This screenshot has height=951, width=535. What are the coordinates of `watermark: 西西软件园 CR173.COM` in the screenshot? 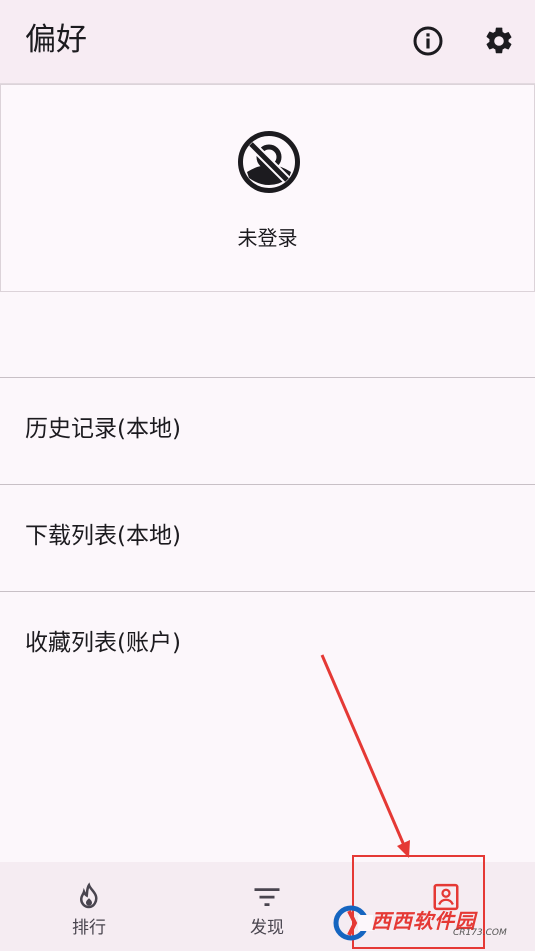 It's located at (425, 923).